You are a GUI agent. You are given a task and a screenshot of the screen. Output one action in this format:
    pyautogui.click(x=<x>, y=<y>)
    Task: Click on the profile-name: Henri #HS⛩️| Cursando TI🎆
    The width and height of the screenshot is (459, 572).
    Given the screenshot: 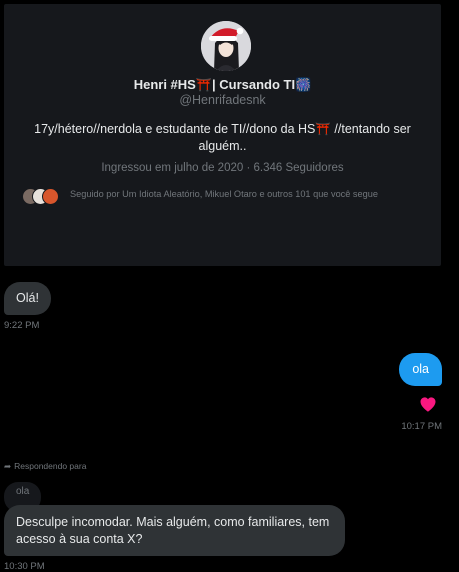 What is the action you would take?
    pyautogui.click(x=222, y=85)
    